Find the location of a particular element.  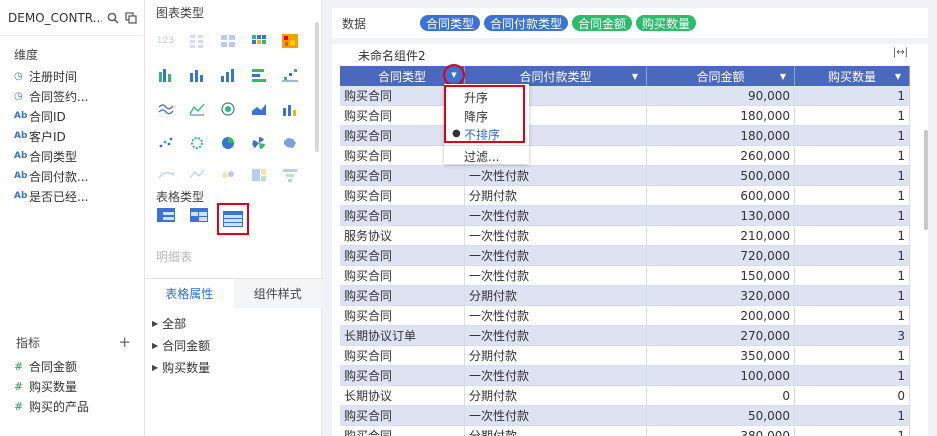

scatter-chart-icon is located at coordinates (165, 142).